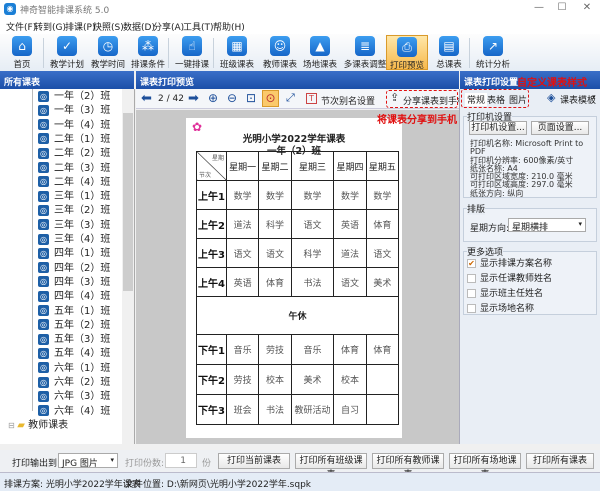 The image size is (600, 491). Describe the element at coordinates (298, 282) in the screenshot. I see `period-row: 上午4 英语 体育 书法 语文 美术` at that location.